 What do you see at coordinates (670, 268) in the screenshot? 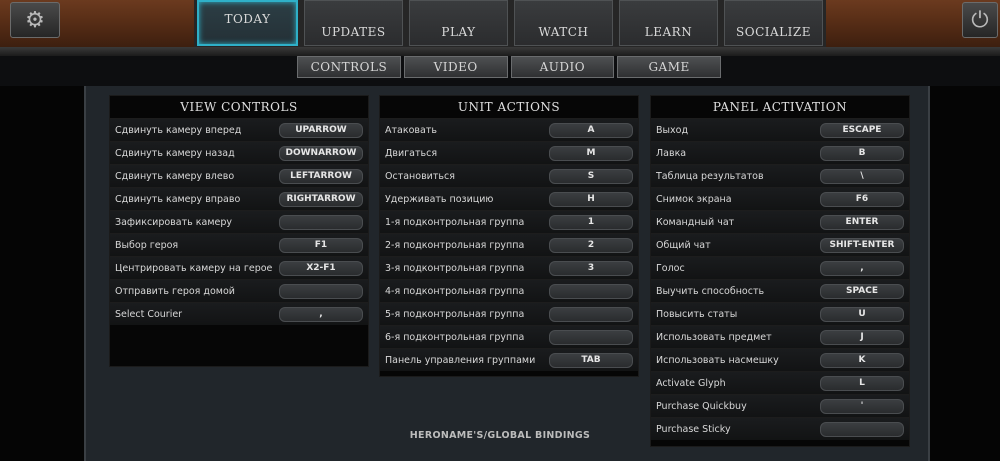
I see `binding-label: Голос` at bounding box center [670, 268].